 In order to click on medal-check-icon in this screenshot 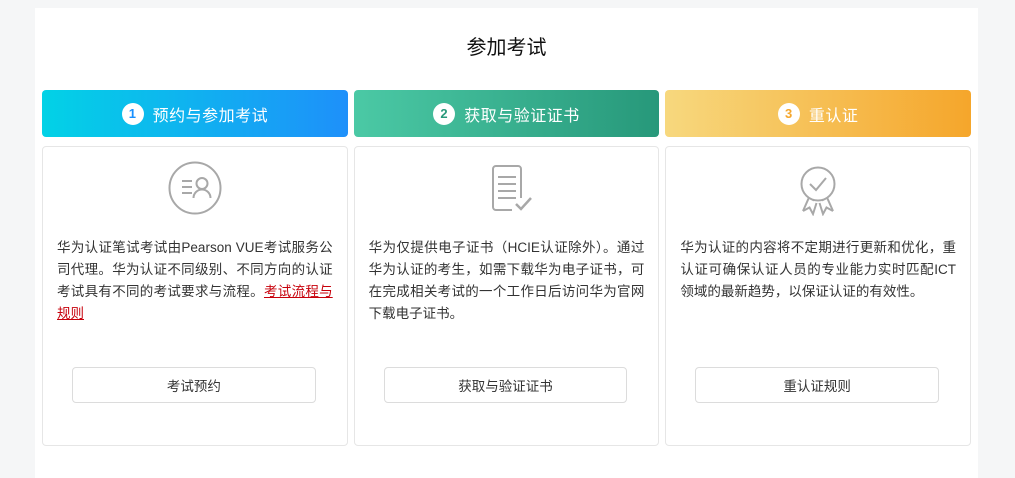, I will do `click(818, 188)`.